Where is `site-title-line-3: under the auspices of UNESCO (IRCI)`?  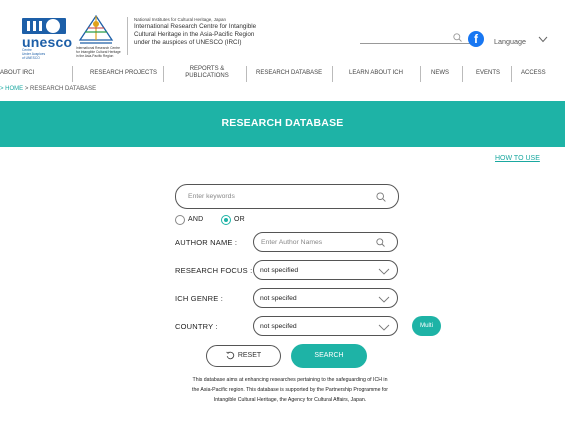
site-title-line-3: under the auspices of UNESCO (IRCI) is located at coordinates (188, 42).